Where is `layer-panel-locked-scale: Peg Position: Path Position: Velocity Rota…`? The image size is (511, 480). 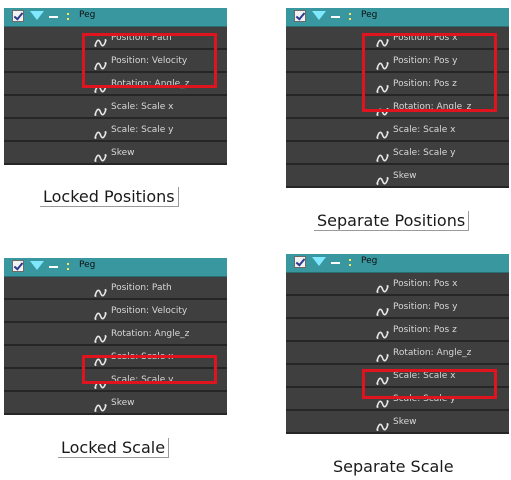
layer-panel-locked-scale: Peg Position: Path Position: Velocity Rota… is located at coordinates (115, 336).